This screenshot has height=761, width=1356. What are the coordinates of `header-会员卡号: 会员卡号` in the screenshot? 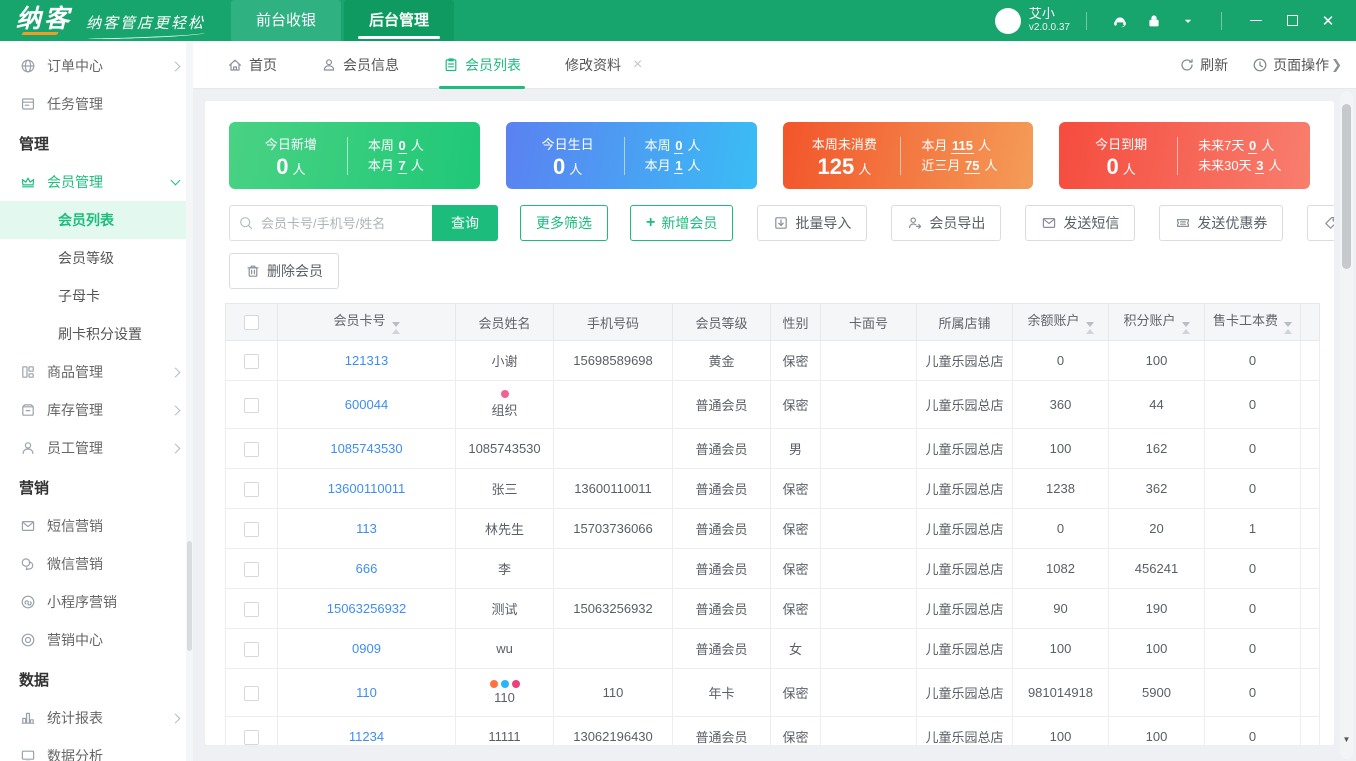 It's located at (366, 322).